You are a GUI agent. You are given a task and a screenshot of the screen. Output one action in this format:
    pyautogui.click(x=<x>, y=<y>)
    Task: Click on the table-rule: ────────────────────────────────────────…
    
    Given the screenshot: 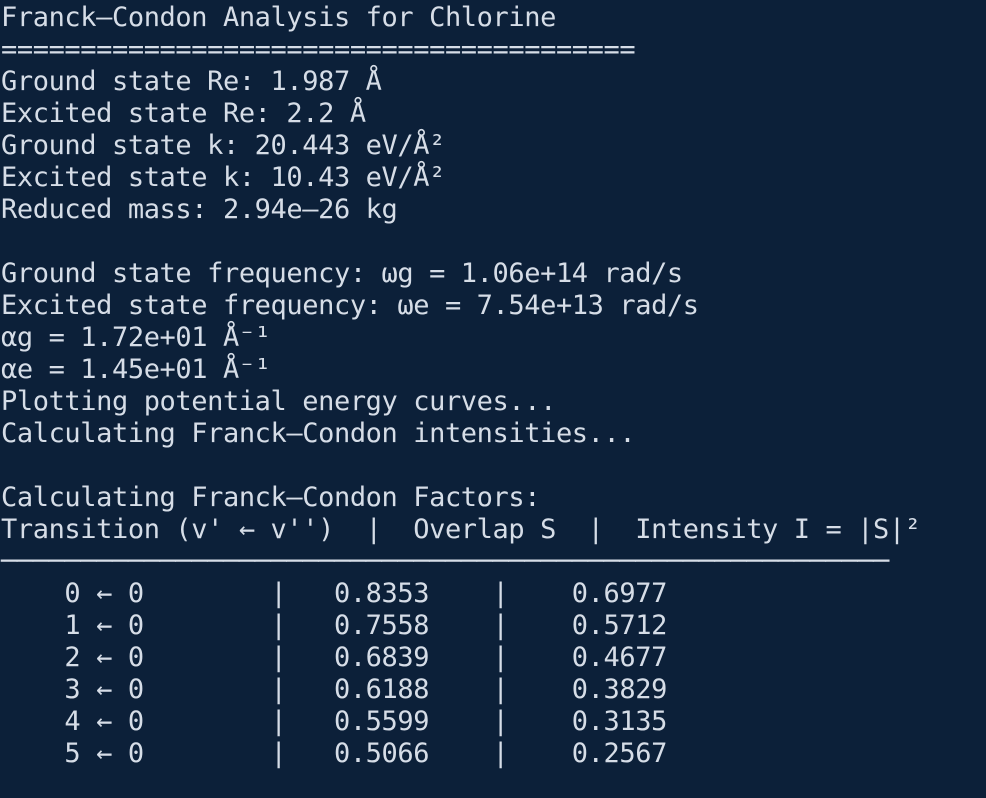 What is the action you would take?
    pyautogui.click(x=445, y=561)
    